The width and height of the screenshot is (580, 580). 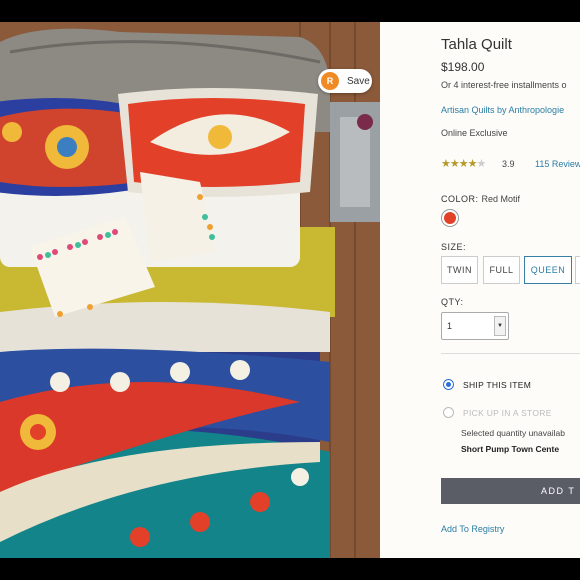 I want to click on color-selected-value: Red Motif, so click(x=501, y=199).